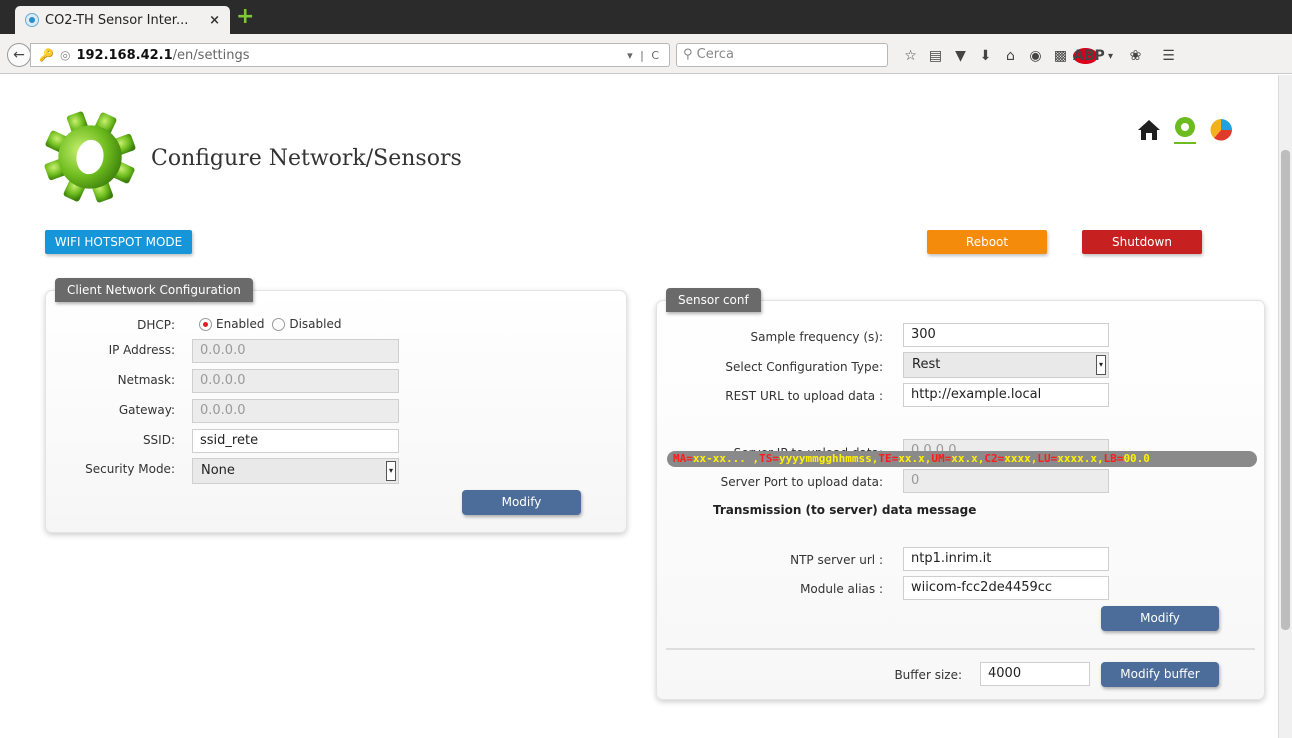  Describe the element at coordinates (146, 380) in the screenshot. I see `netmask-label: Netmask:` at that location.